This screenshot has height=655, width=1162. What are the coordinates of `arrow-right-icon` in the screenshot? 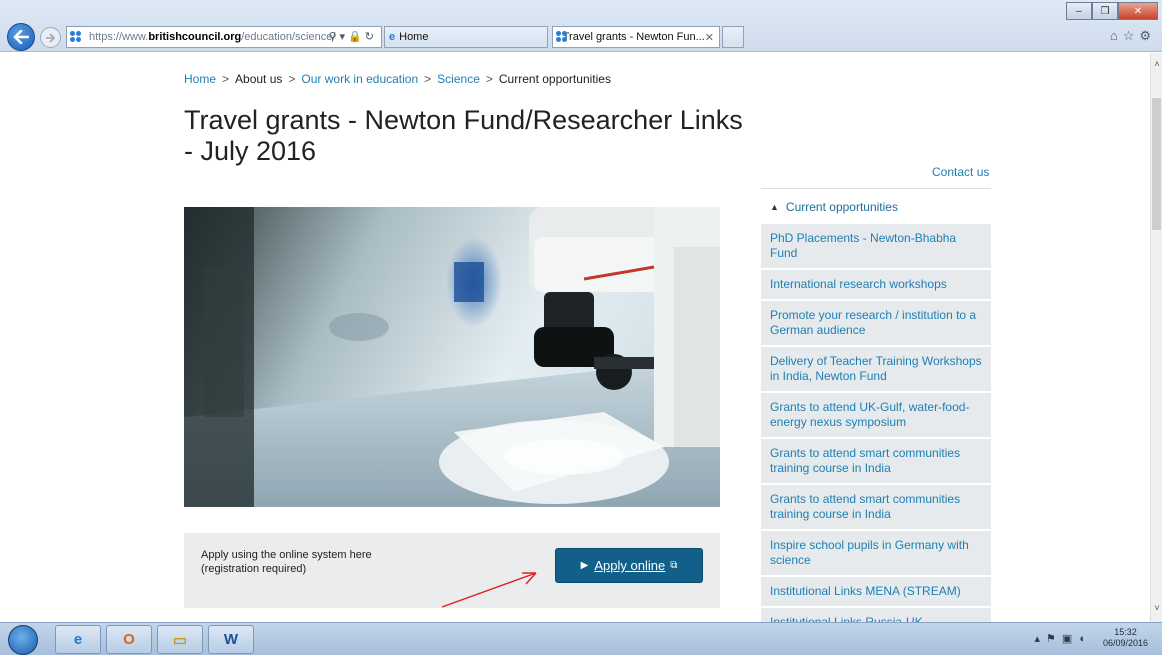 It's located at (51, 37).